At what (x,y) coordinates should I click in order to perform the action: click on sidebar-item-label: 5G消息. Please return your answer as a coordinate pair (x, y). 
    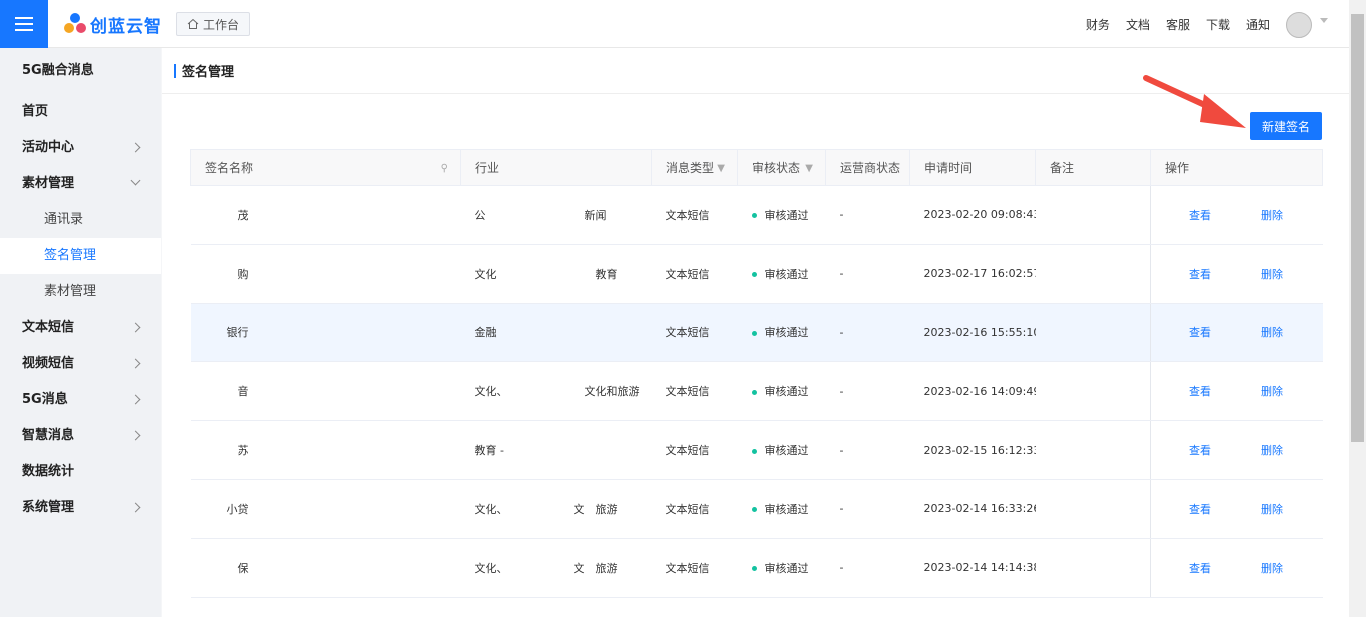
    Looking at the image, I should click on (45, 399).